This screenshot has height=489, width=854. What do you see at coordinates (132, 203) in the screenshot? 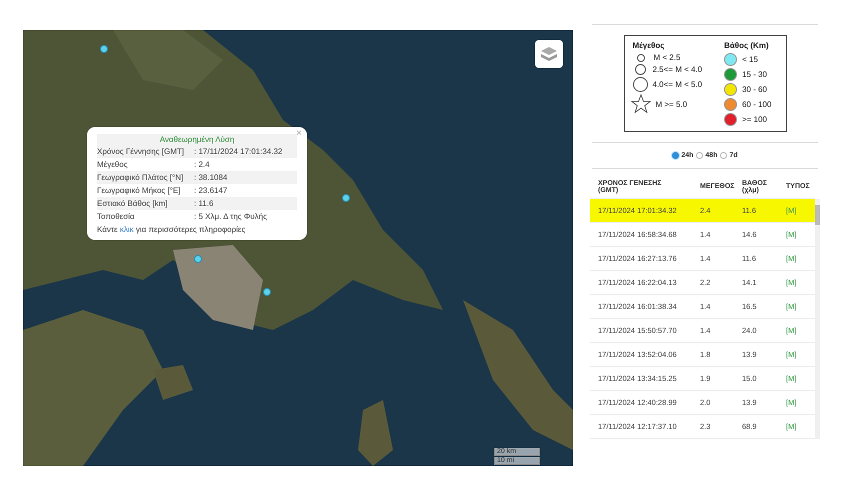
I see `field-label: Εστιακό Βάθος [km]` at bounding box center [132, 203].